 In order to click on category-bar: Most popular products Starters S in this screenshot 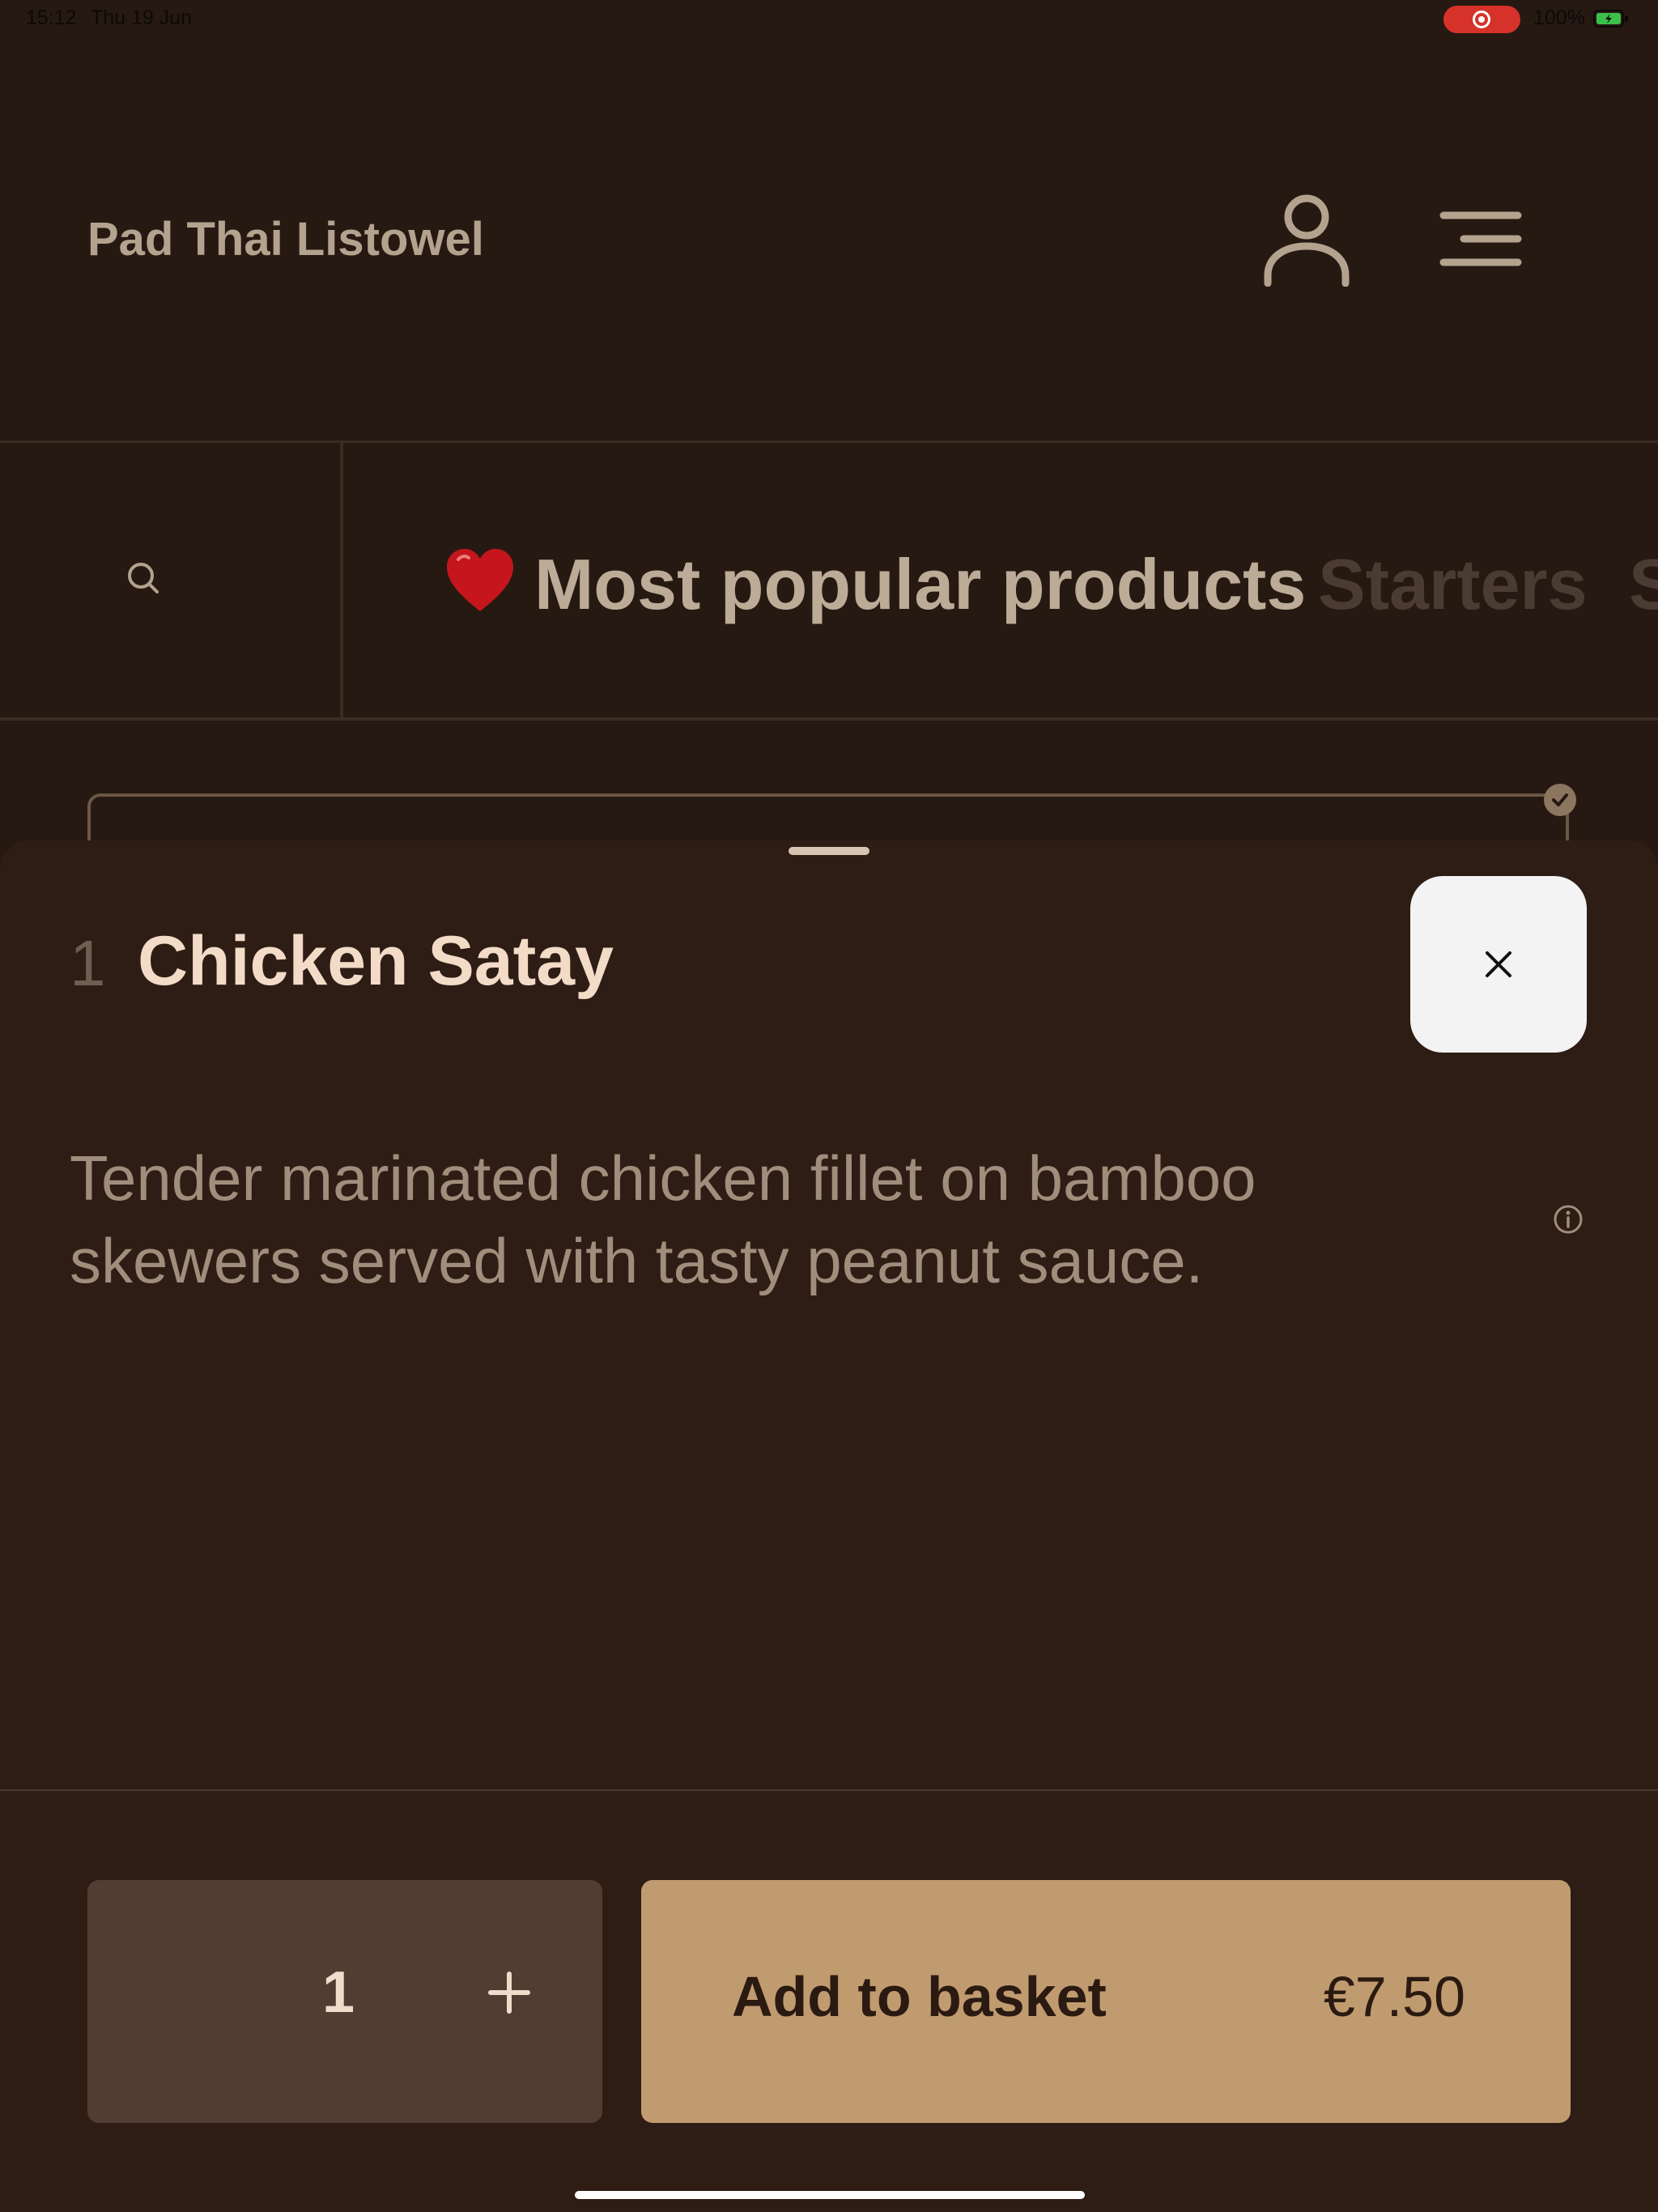, I will do `click(829, 581)`.